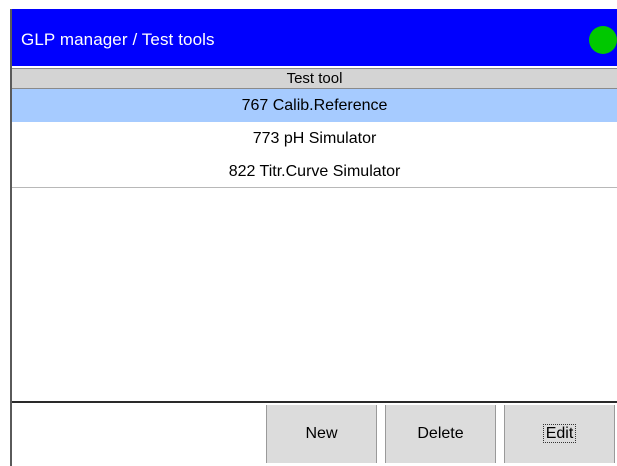 Image resolution: width=617 pixels, height=466 pixels. Describe the element at coordinates (314, 105) in the screenshot. I see `list-item: 767 Calib.Reference` at that location.